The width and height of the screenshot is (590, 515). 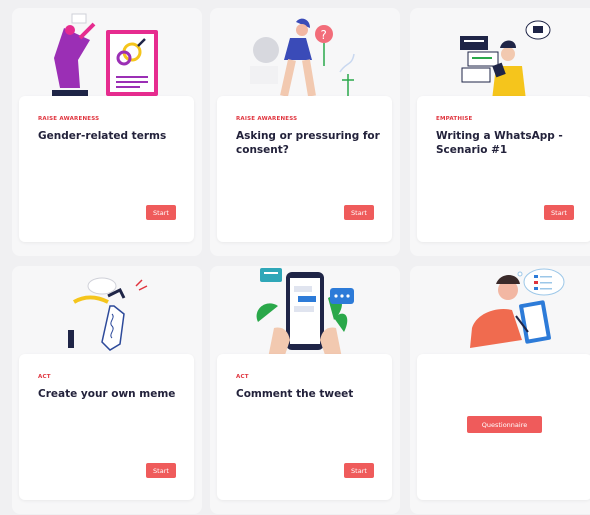 What do you see at coordinates (302, 57) in the screenshot?
I see `consent-question-illustration: ?` at bounding box center [302, 57].